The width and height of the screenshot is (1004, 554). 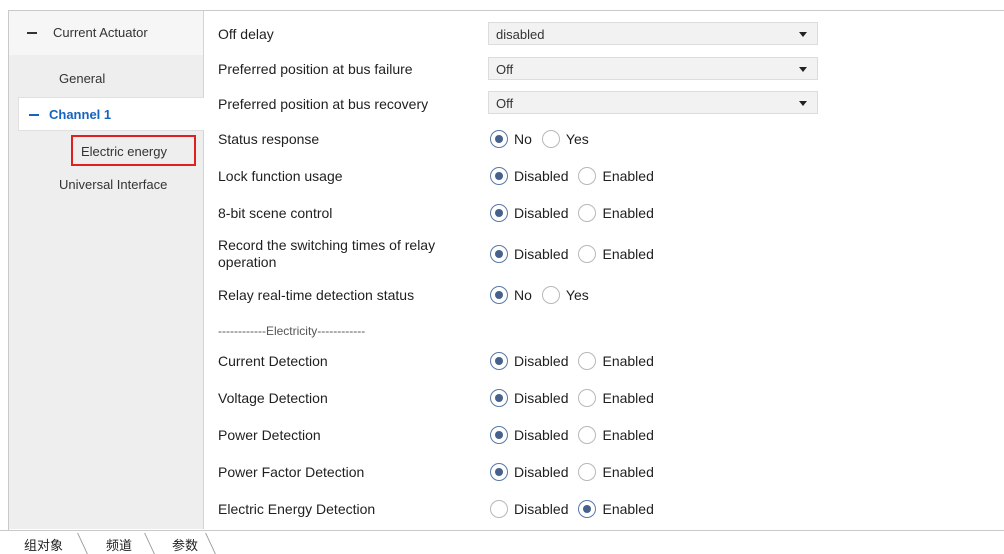 I want to click on scene-control-label: 8-bit scene control, so click(x=275, y=213).